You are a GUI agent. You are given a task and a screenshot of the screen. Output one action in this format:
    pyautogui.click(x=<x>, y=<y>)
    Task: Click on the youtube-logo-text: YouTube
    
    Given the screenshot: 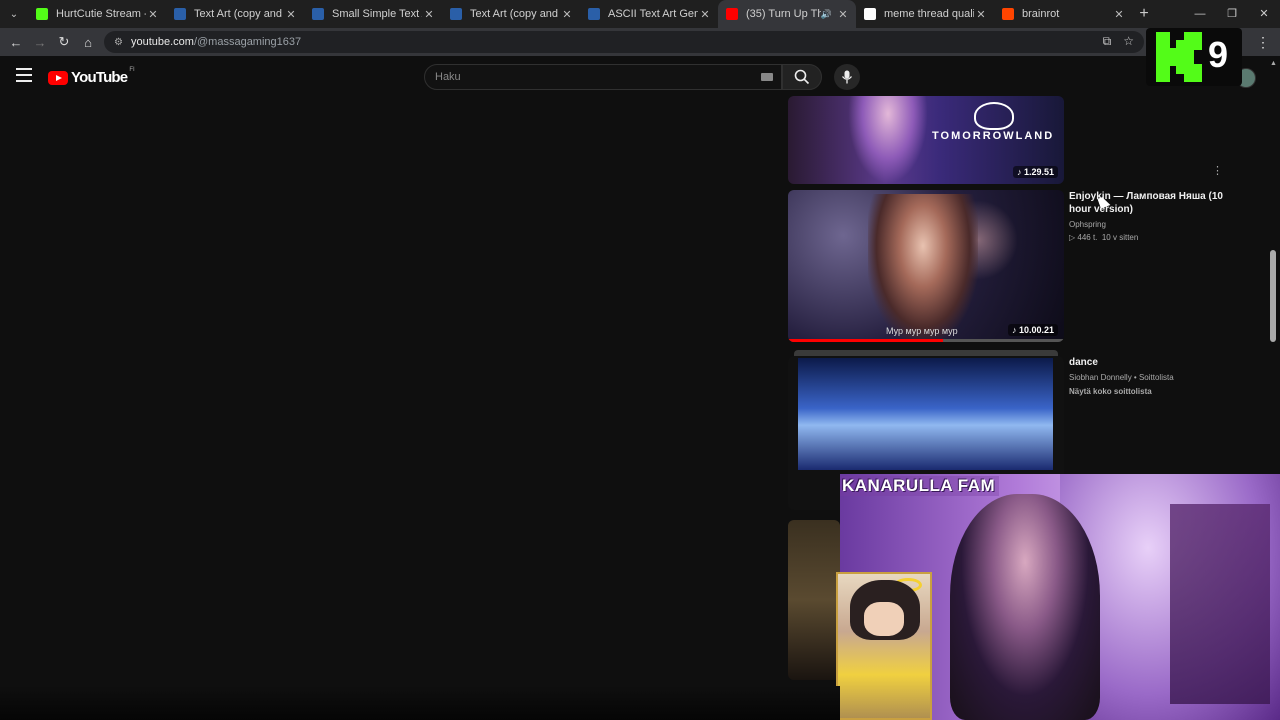 What is the action you would take?
    pyautogui.click(x=99, y=77)
    